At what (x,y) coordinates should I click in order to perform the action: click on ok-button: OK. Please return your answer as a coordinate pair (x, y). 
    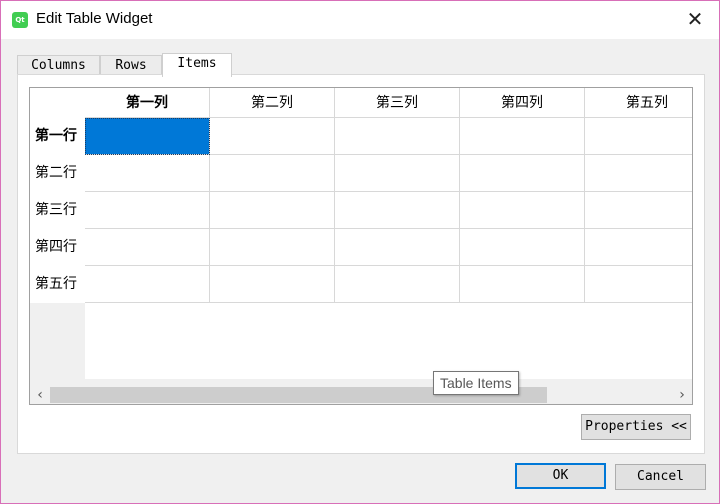
    Looking at the image, I should click on (560, 476).